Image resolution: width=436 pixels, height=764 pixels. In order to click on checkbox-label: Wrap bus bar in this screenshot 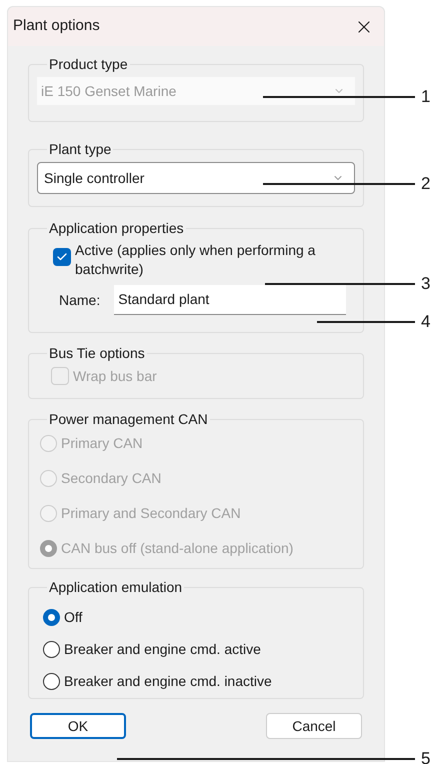, I will do `click(115, 376)`.